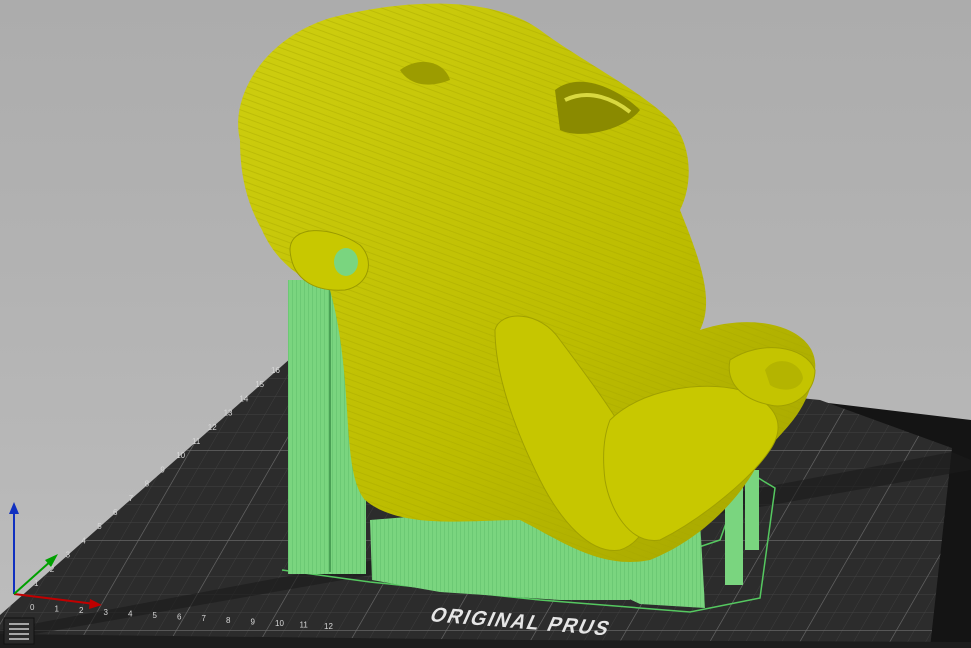 Image resolution: width=971 pixels, height=648 pixels. What do you see at coordinates (57, 609) in the screenshot?
I see `ruler-x-tick: 1` at bounding box center [57, 609].